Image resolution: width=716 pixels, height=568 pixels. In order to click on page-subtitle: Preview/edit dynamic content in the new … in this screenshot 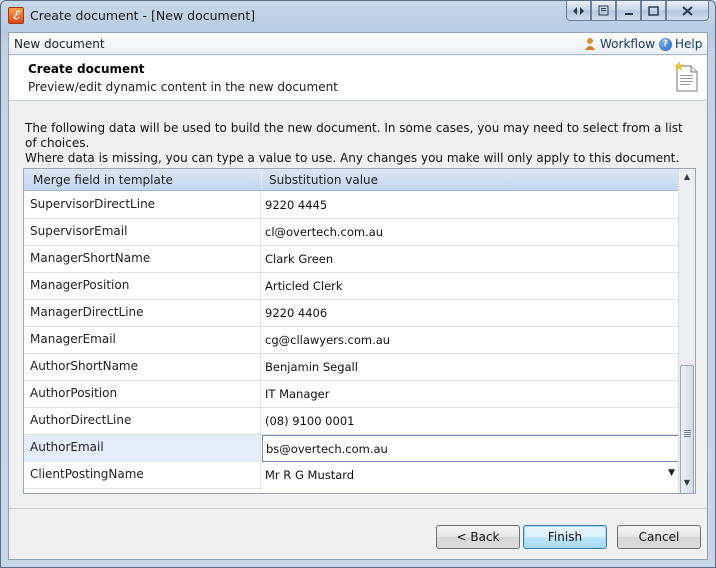, I will do `click(183, 87)`.